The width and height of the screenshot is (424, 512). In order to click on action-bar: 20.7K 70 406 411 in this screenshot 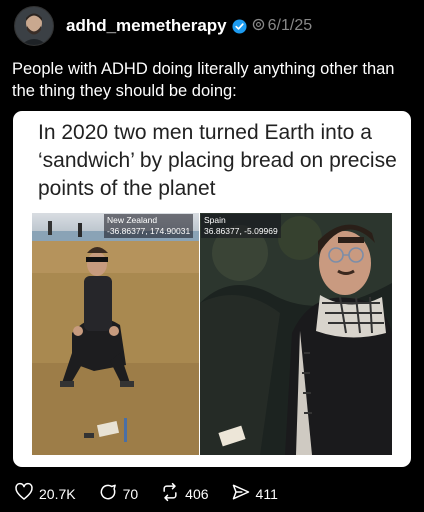, I will do `click(157, 493)`.